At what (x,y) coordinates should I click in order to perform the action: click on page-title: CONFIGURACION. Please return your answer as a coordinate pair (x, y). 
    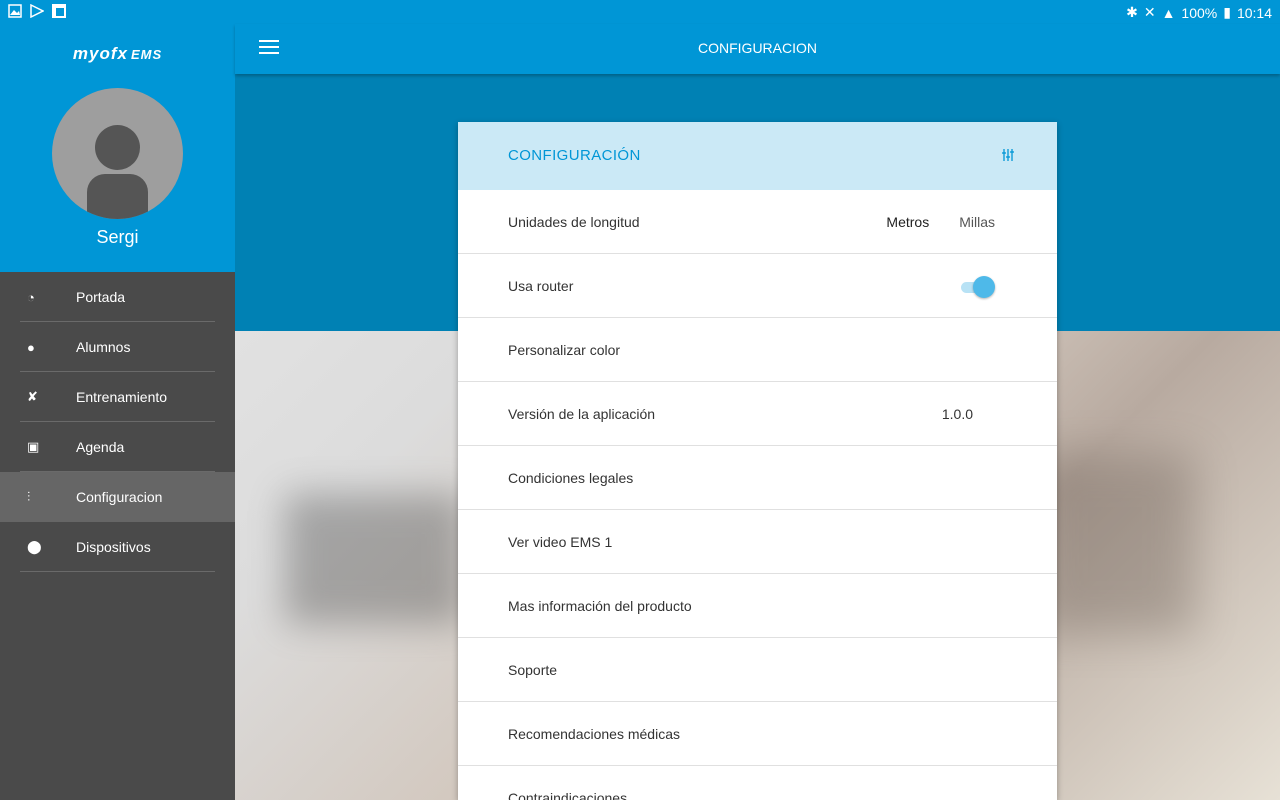
    Looking at the image, I should click on (757, 48).